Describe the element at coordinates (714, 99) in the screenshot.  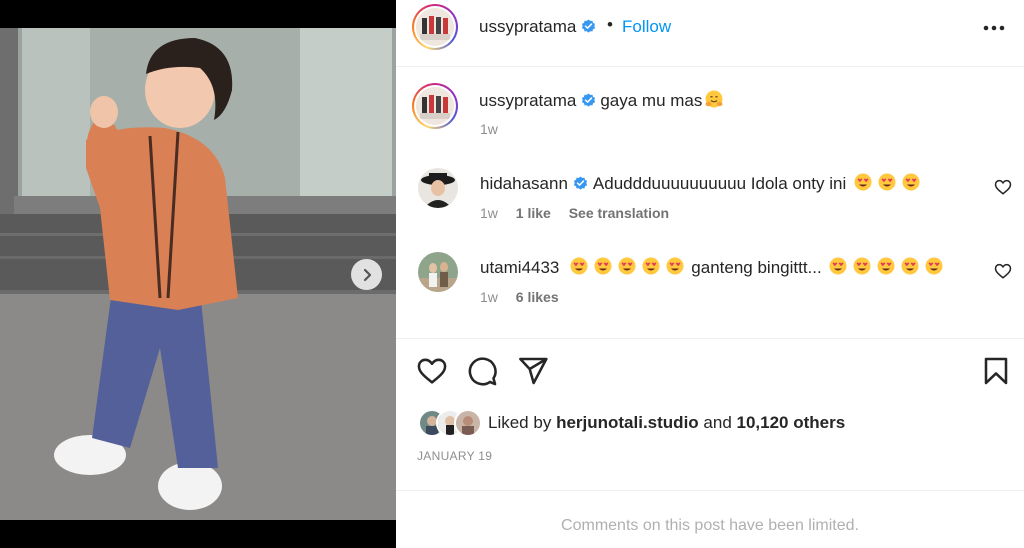
I see `hugging-face-emoji-icon` at that location.